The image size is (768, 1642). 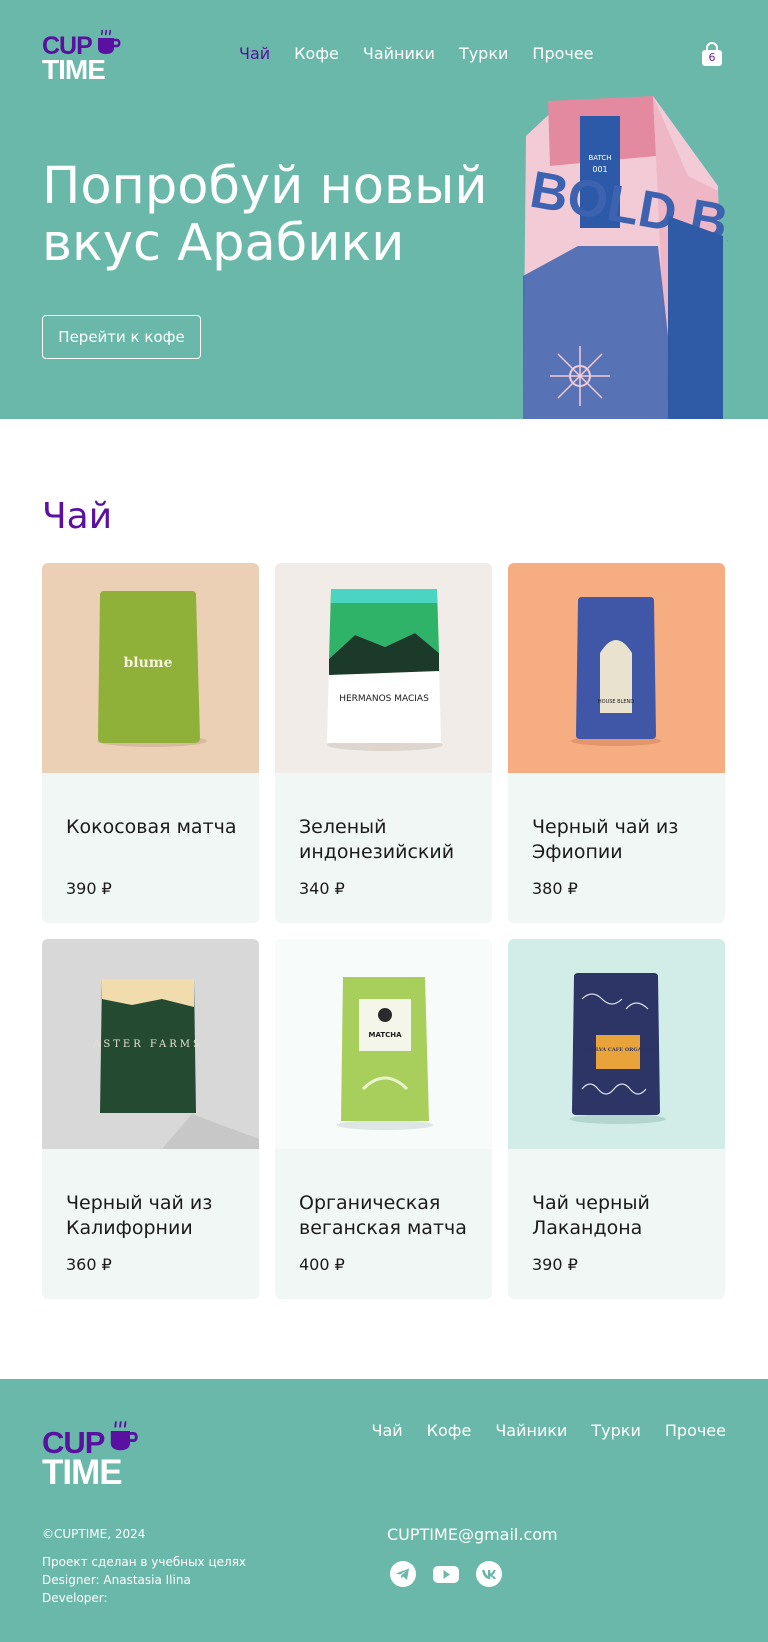 I want to click on svg-text: BATCH, so click(x=599, y=158).